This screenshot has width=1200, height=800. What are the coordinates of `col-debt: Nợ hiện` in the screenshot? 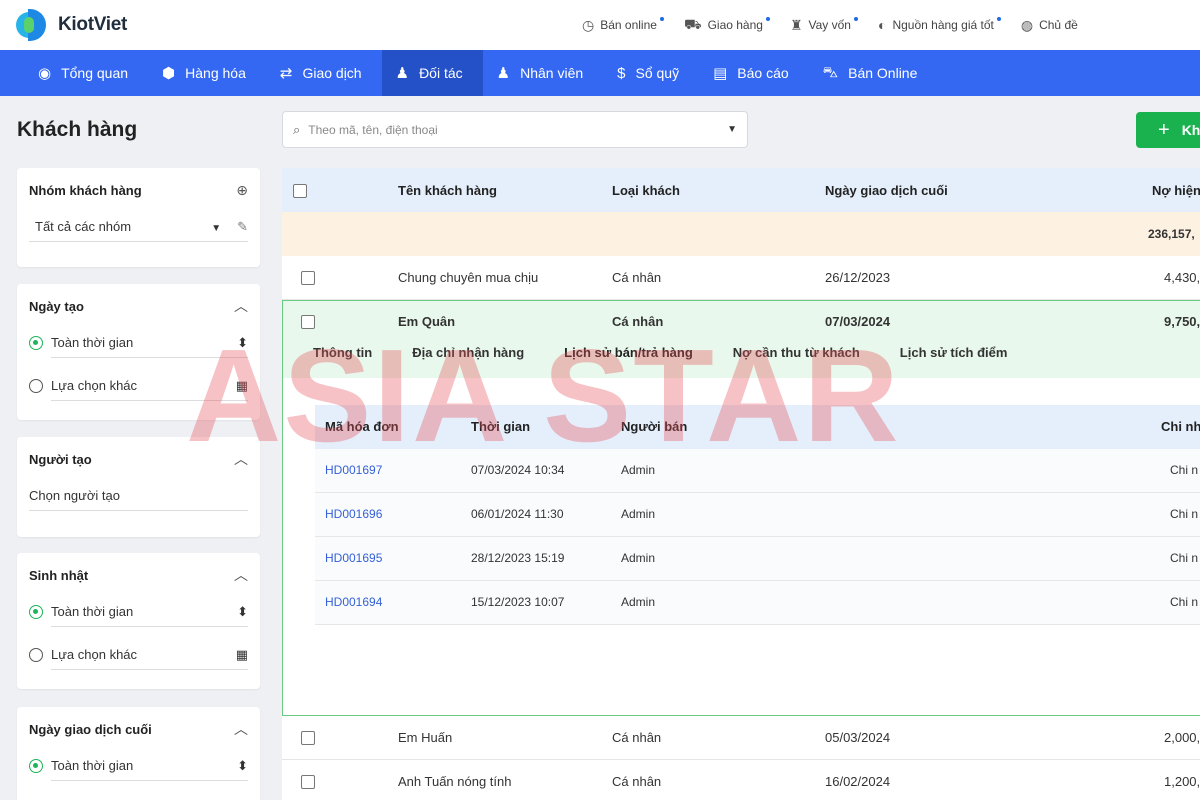 It's located at (1176, 190).